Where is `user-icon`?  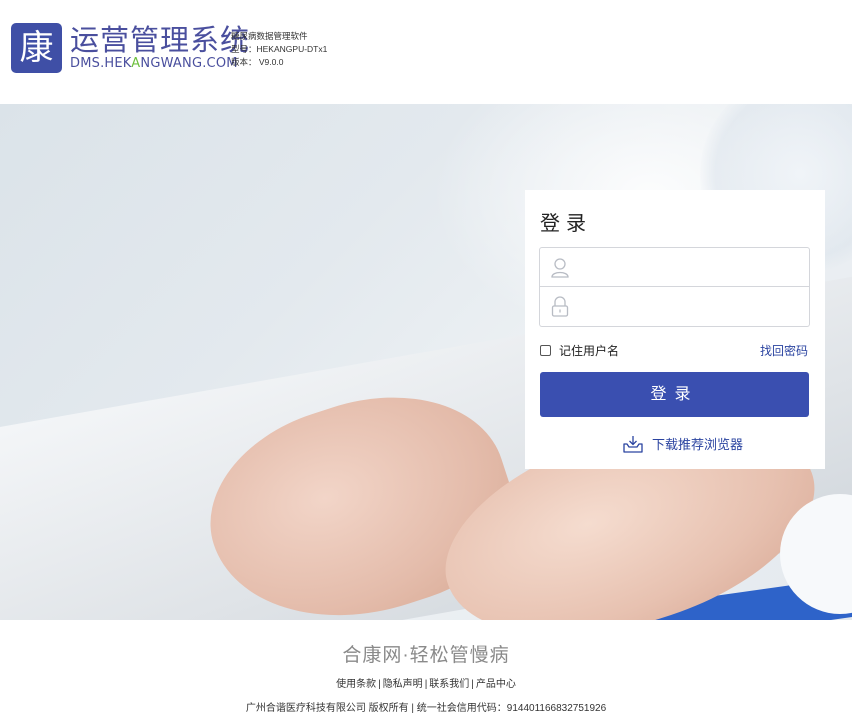 user-icon is located at coordinates (560, 268).